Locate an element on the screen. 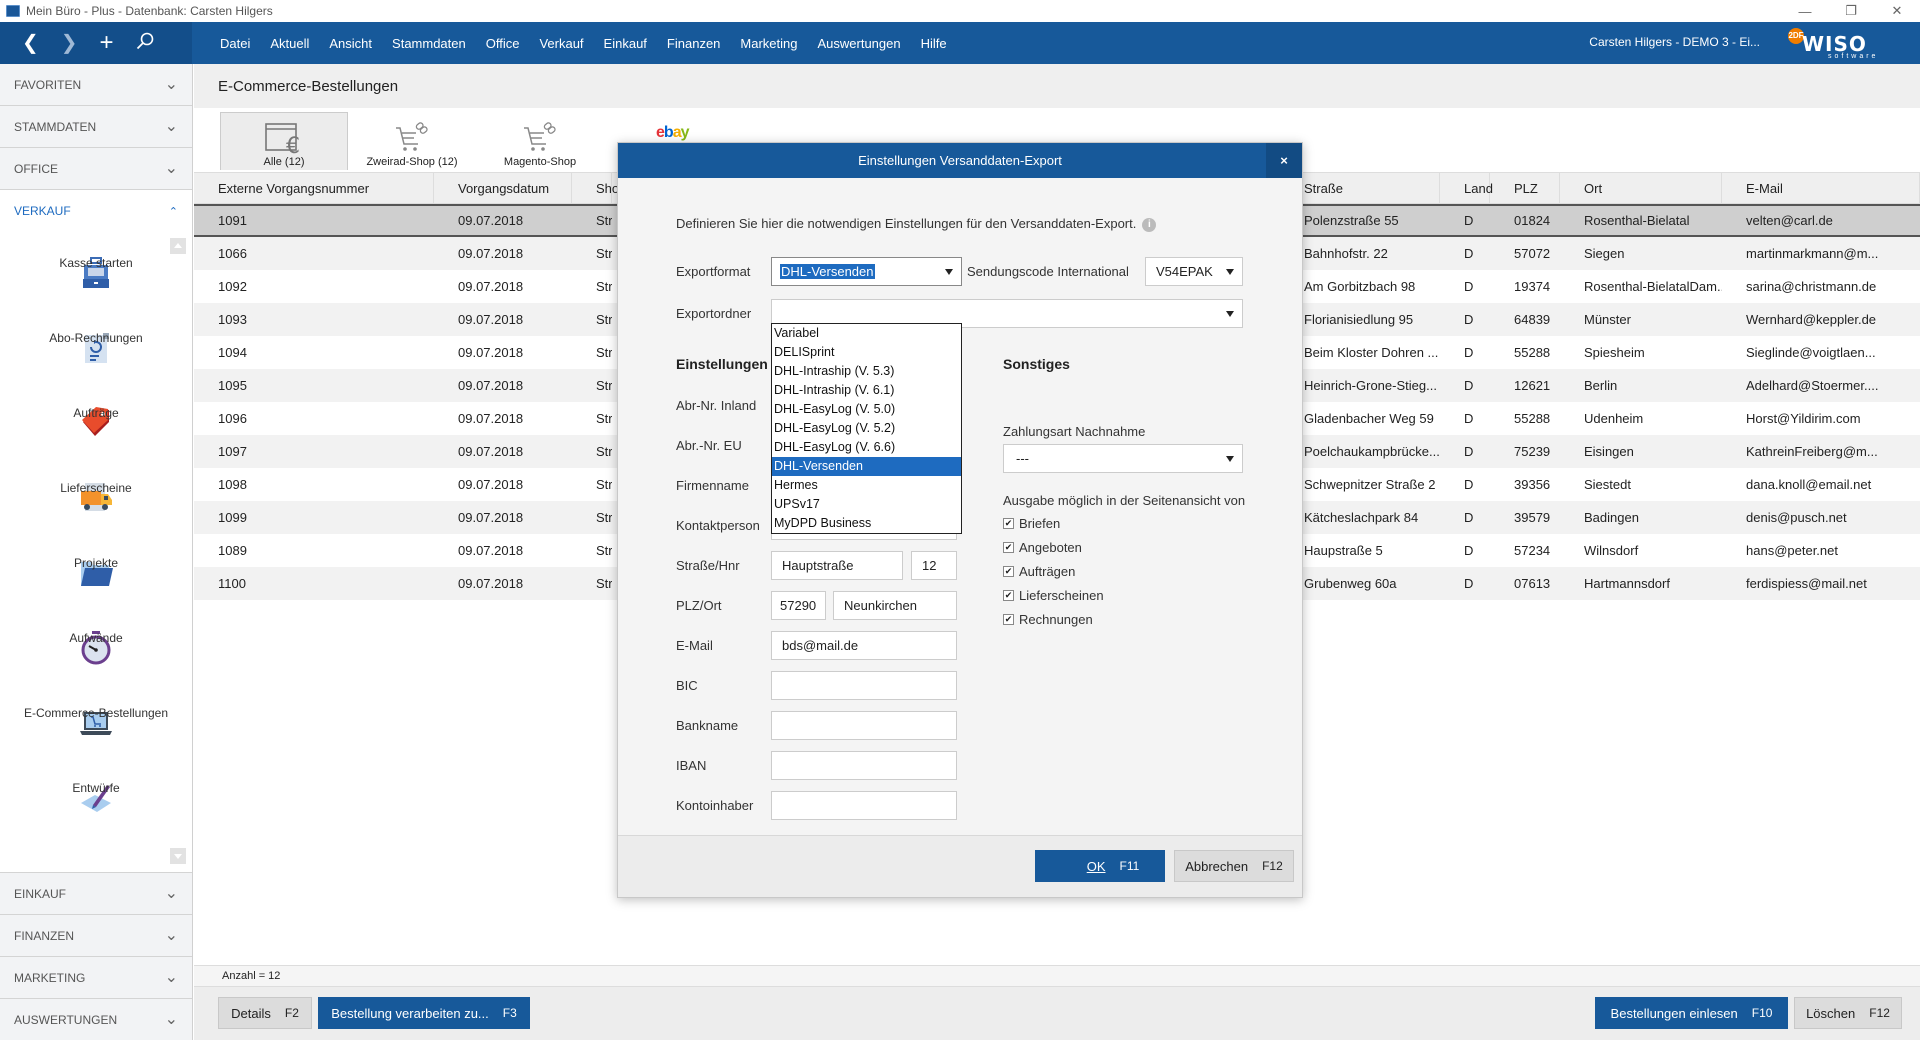 The image size is (1920, 1040). email-field: bds@mail.de is located at coordinates (864, 645).